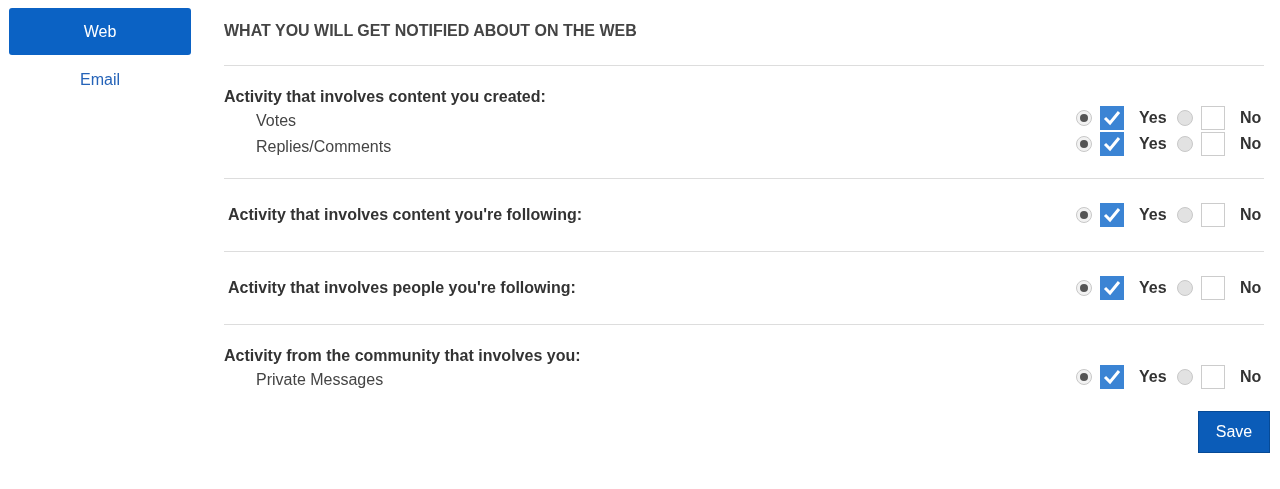 This screenshot has height=489, width=1280. Describe the element at coordinates (319, 380) in the screenshot. I see `setting-label: Private Messages` at that location.